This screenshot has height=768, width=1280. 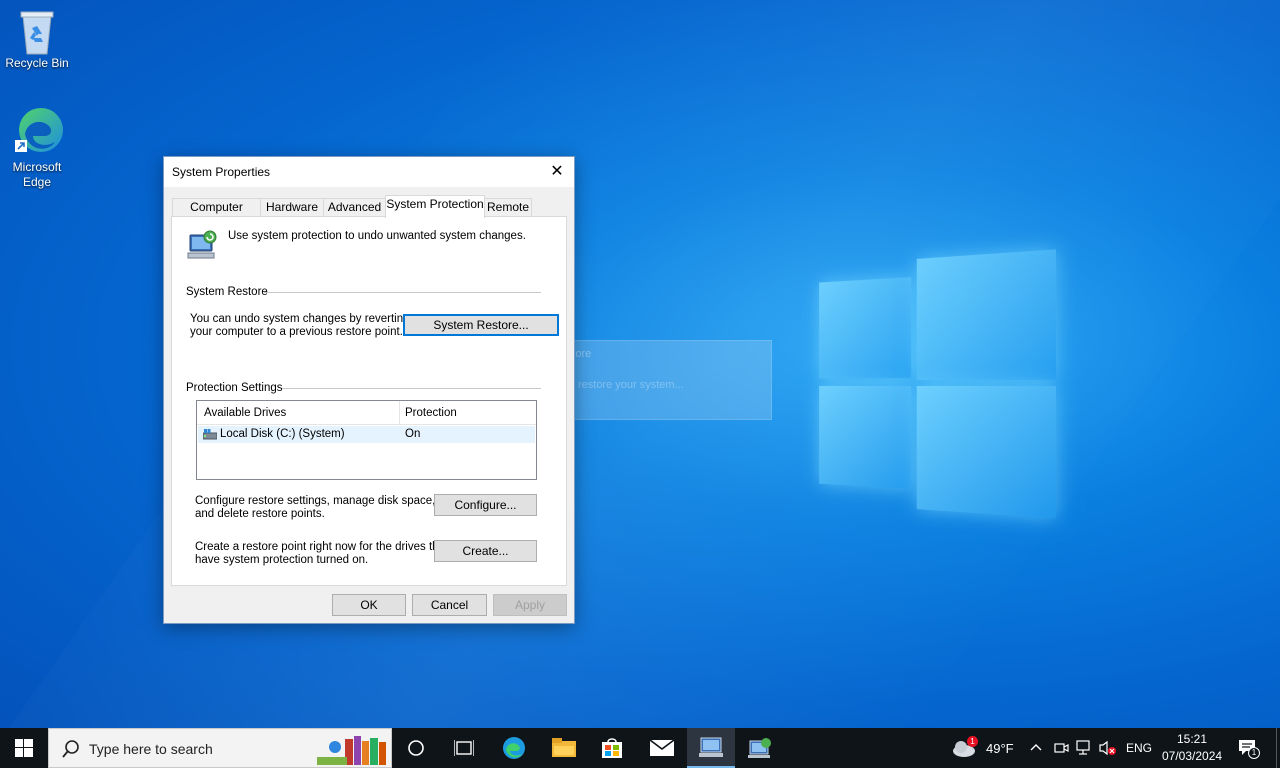 I want to click on weather-temperature: 49°F, so click(x=1000, y=748).